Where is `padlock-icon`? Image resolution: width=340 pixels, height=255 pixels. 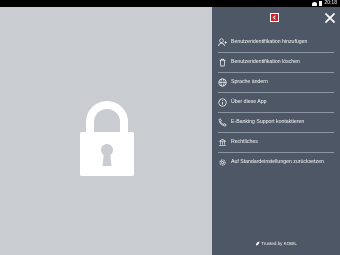 padlock-icon is located at coordinates (107, 138).